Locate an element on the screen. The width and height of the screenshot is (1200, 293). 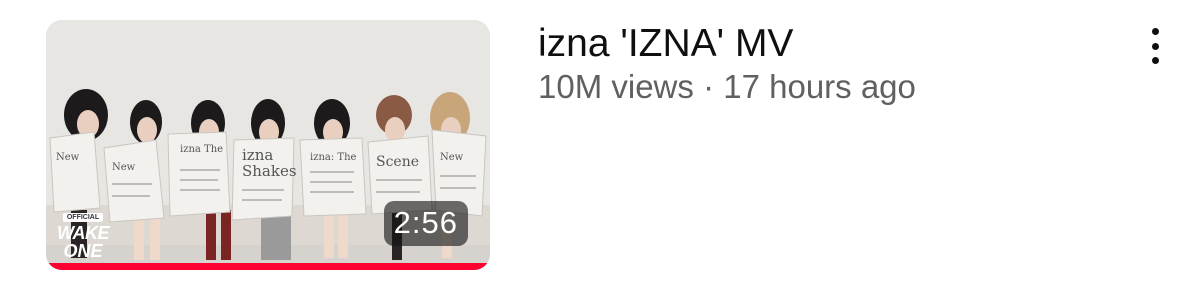
watch-progress-bar is located at coordinates (268, 266).